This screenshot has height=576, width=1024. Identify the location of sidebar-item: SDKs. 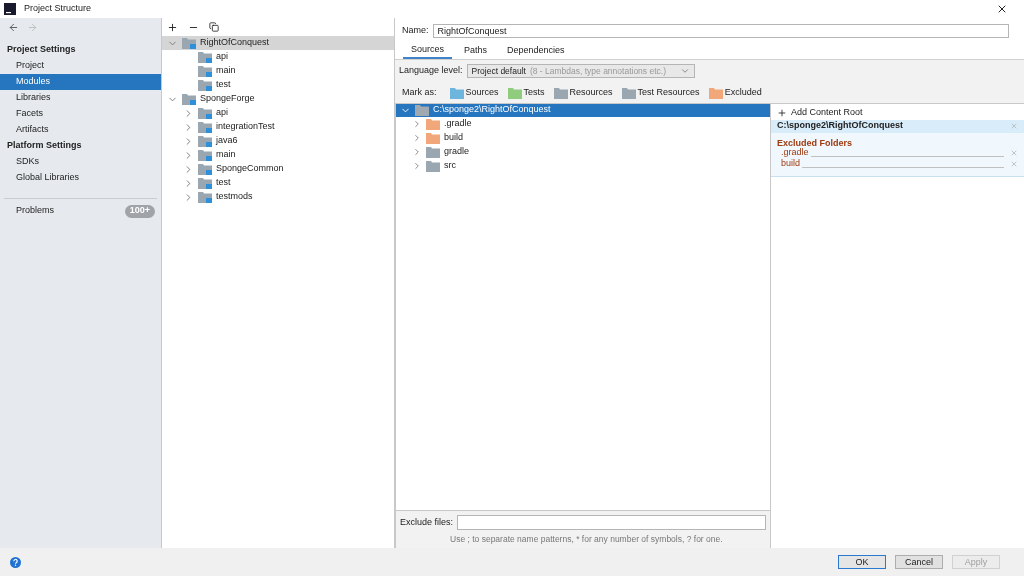
(80, 162).